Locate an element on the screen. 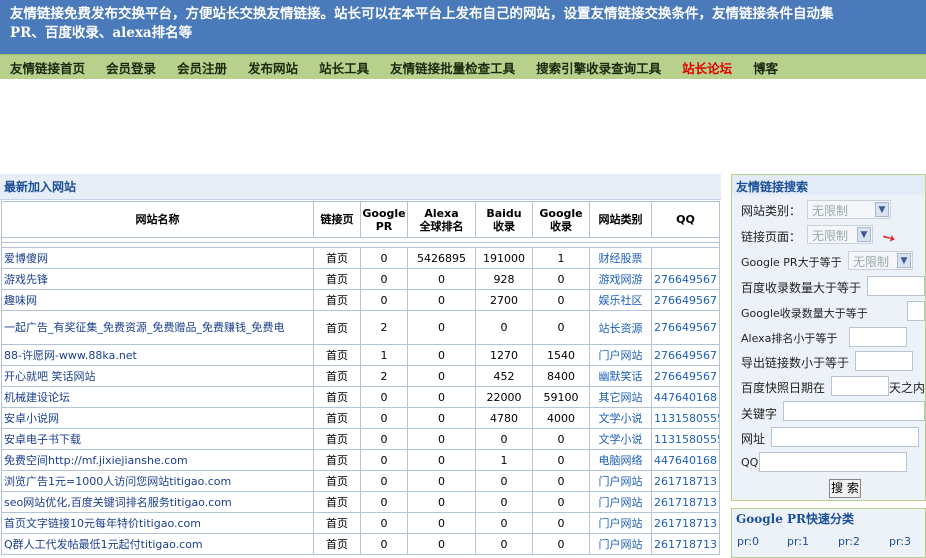 This screenshot has height=558, width=926. link-search-title: 友情链接搜索 is located at coordinates (828, 185).